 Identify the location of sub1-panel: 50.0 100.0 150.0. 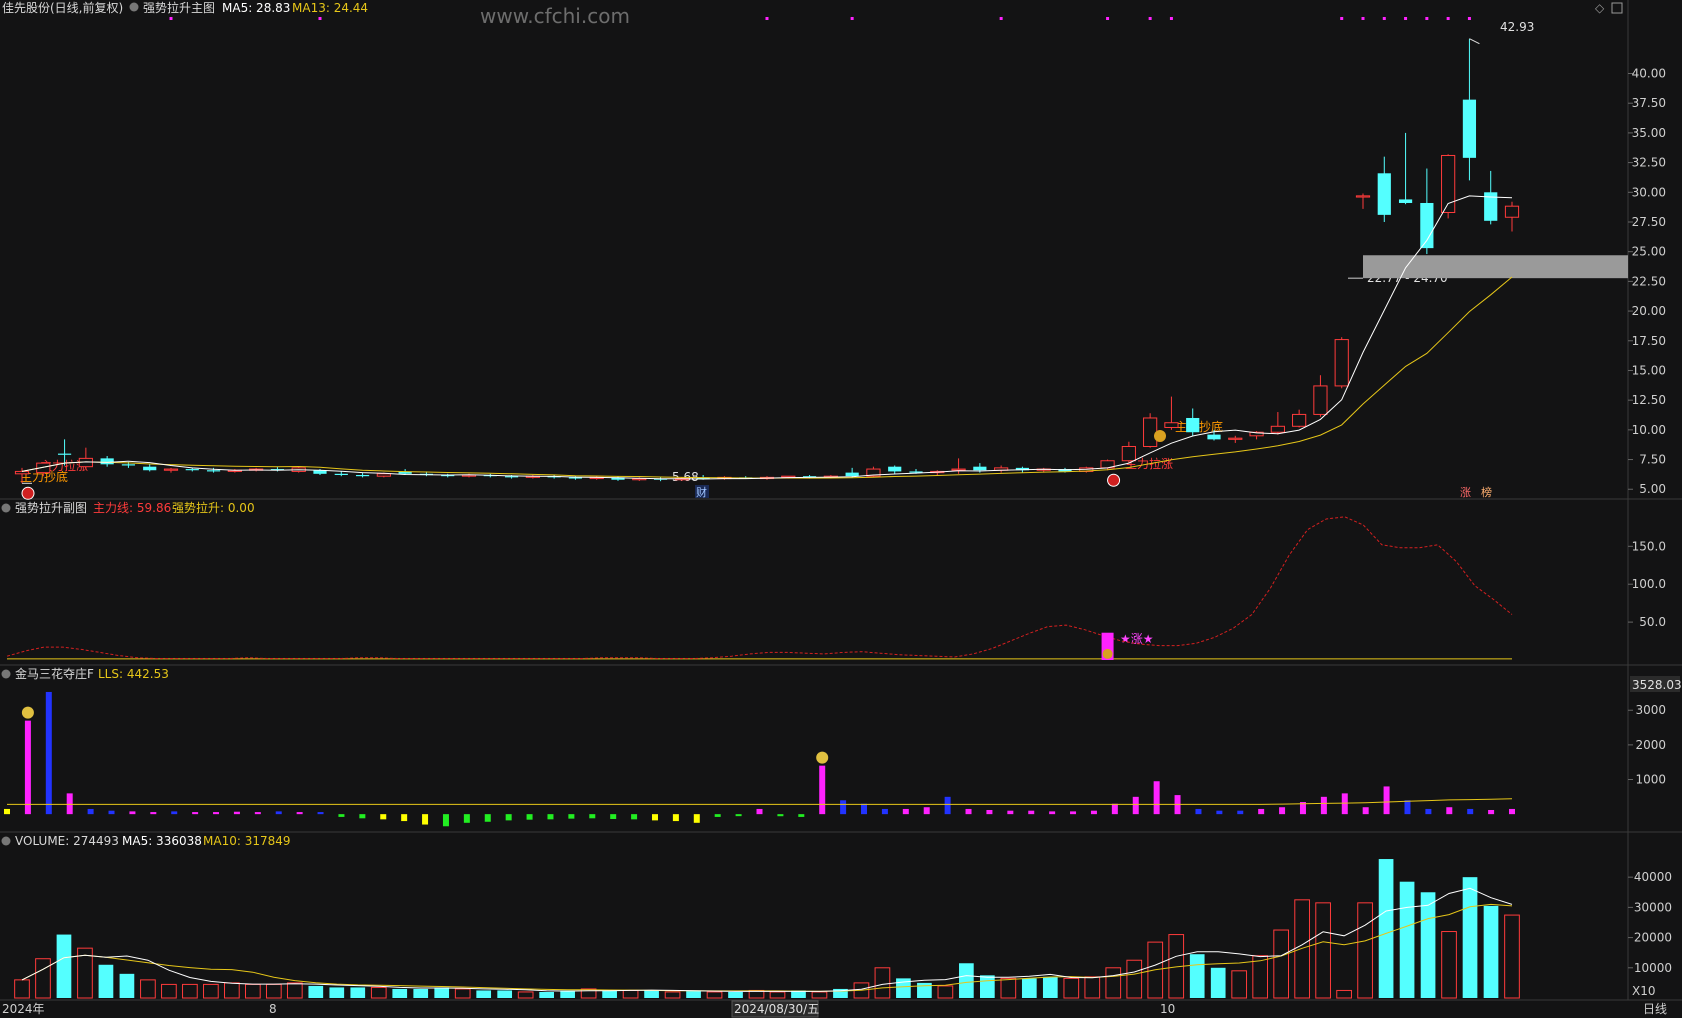
(836, 588).